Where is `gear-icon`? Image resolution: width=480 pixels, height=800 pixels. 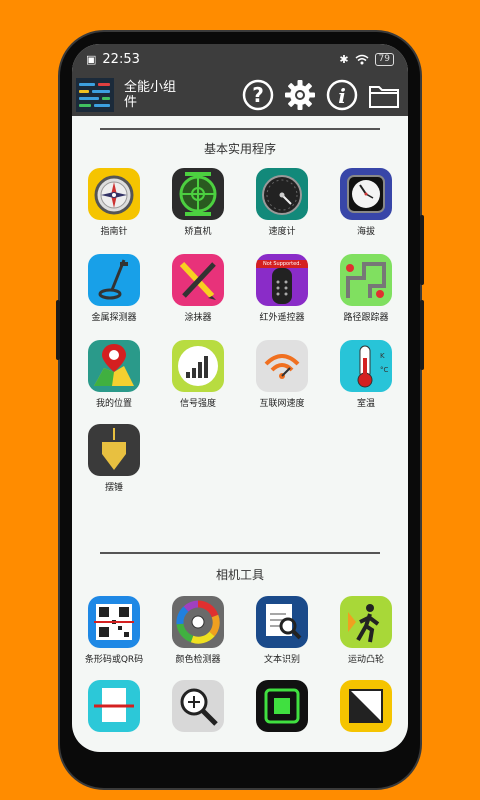
gear-icon is located at coordinates (300, 95).